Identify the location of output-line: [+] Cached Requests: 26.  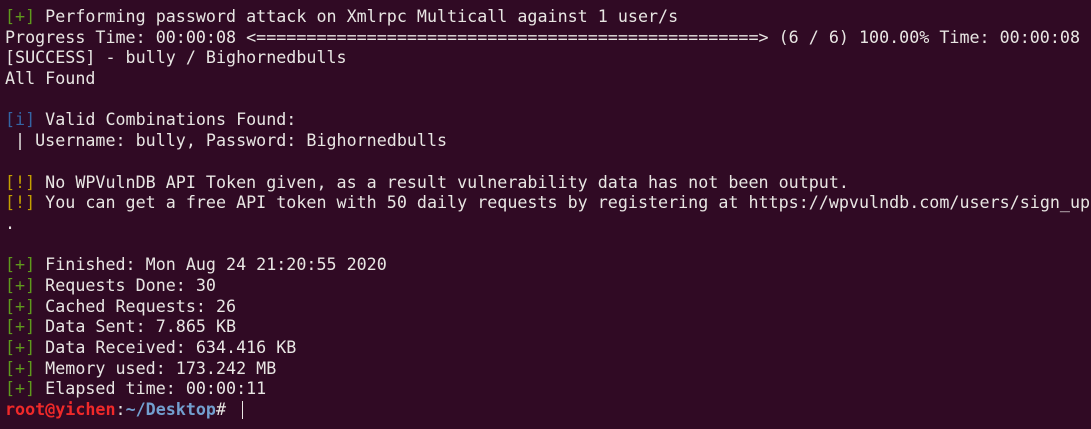
(548, 306).